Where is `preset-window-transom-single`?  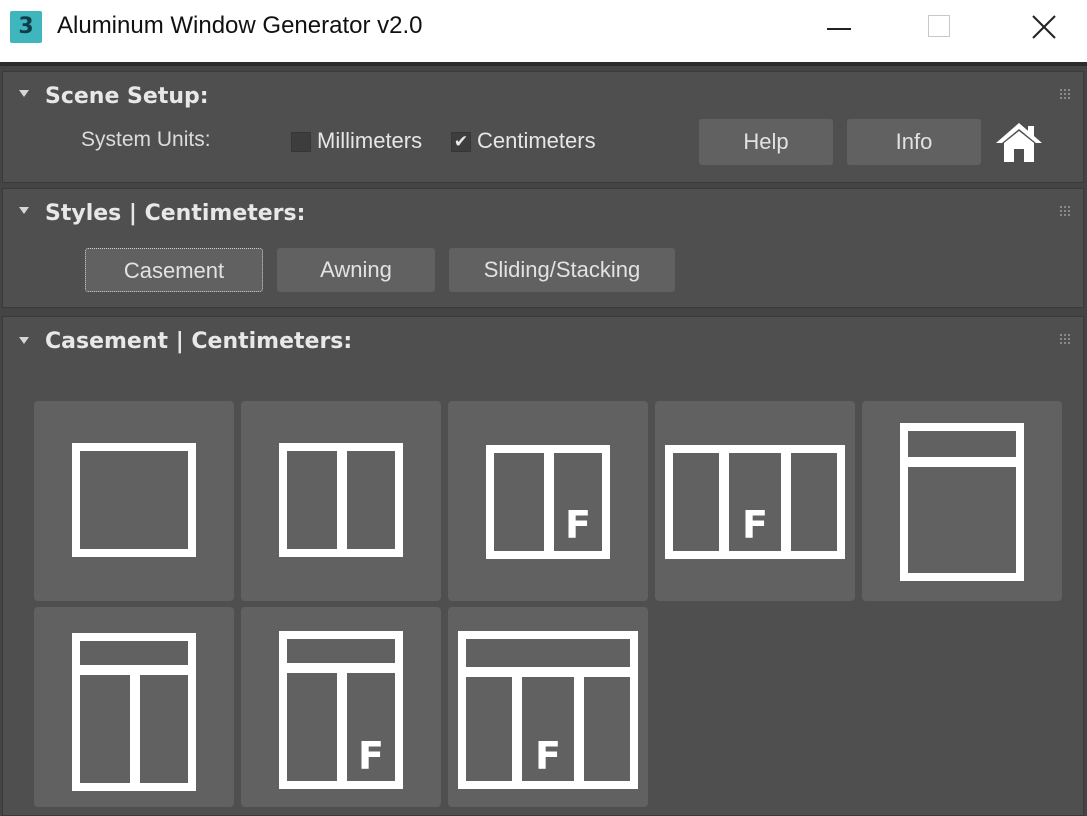 preset-window-transom-single is located at coordinates (962, 501).